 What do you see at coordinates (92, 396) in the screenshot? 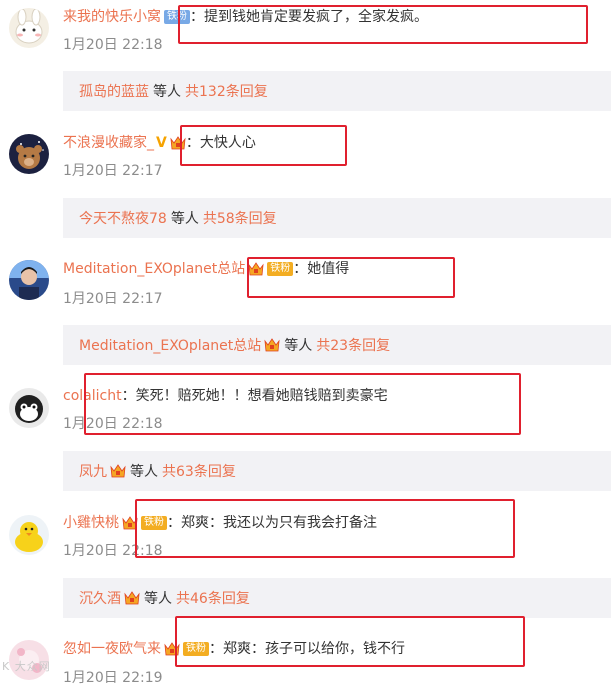
I see `username: colalicht` at bounding box center [92, 396].